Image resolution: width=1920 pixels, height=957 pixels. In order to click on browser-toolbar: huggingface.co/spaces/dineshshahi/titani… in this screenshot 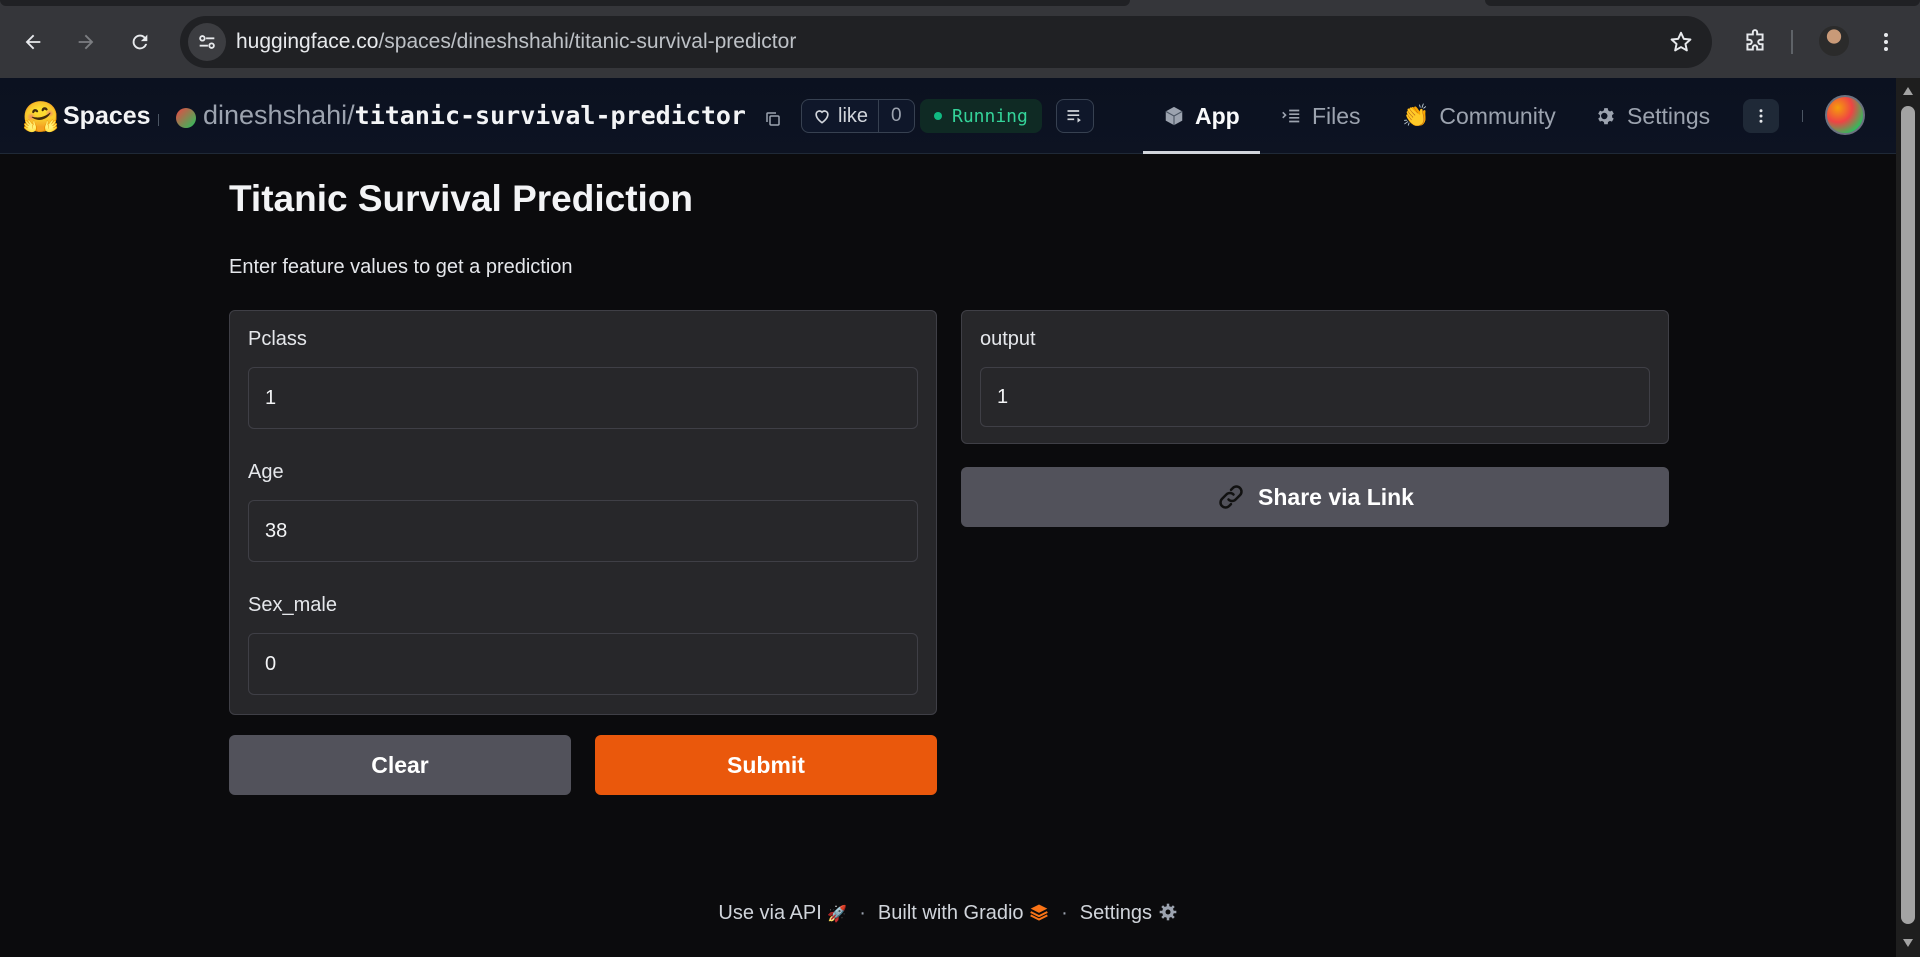, I will do `click(960, 39)`.